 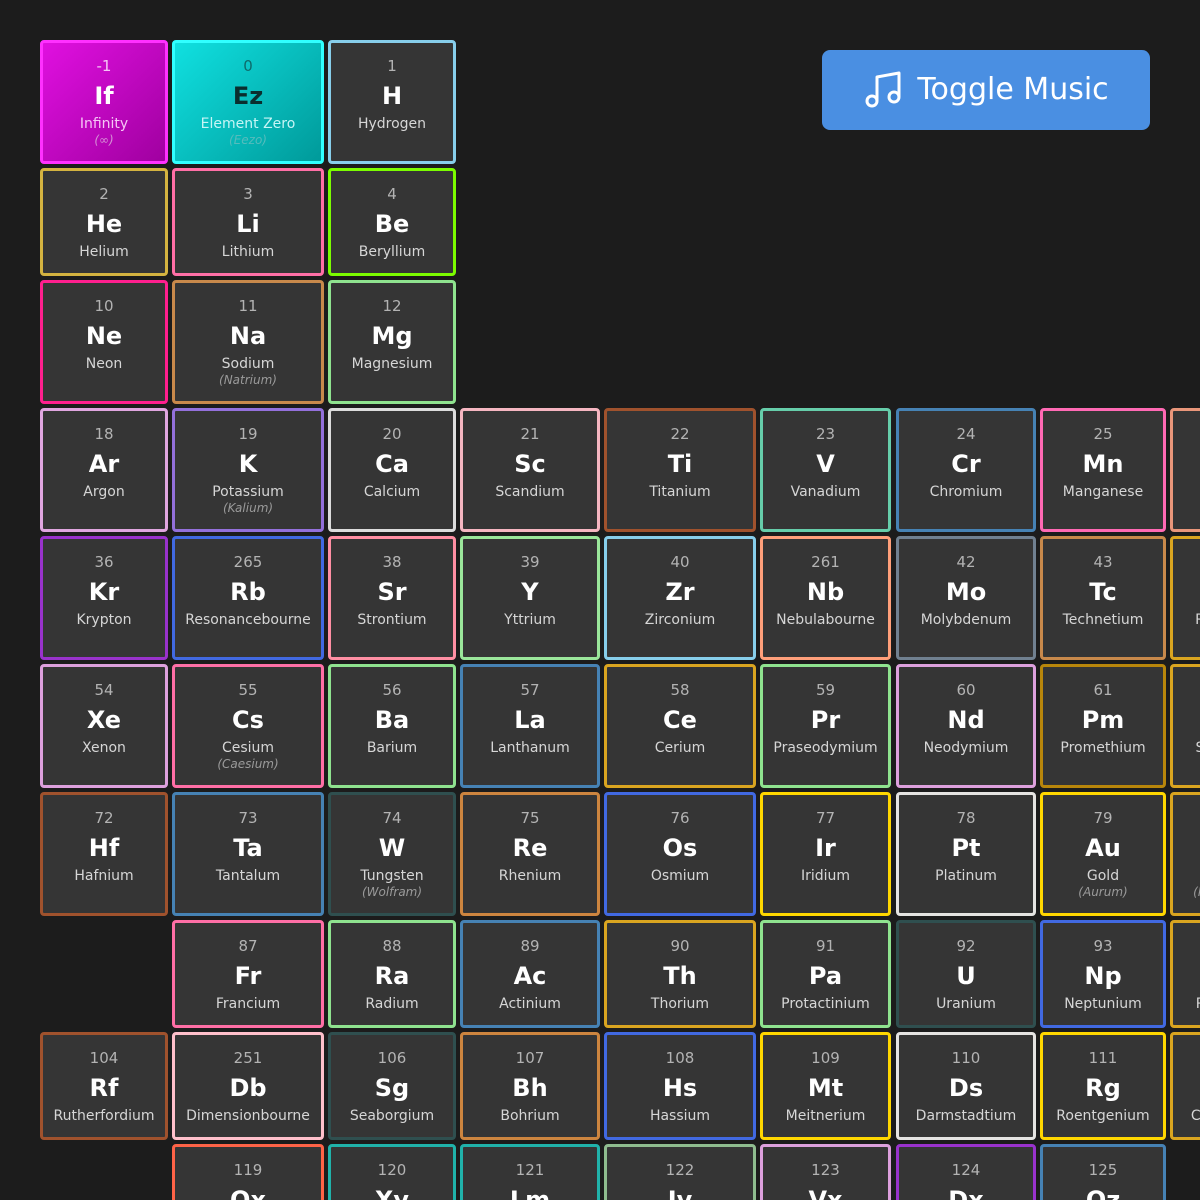 I want to click on element-tile: 40 Zr Zirconium, so click(x=680, y=598).